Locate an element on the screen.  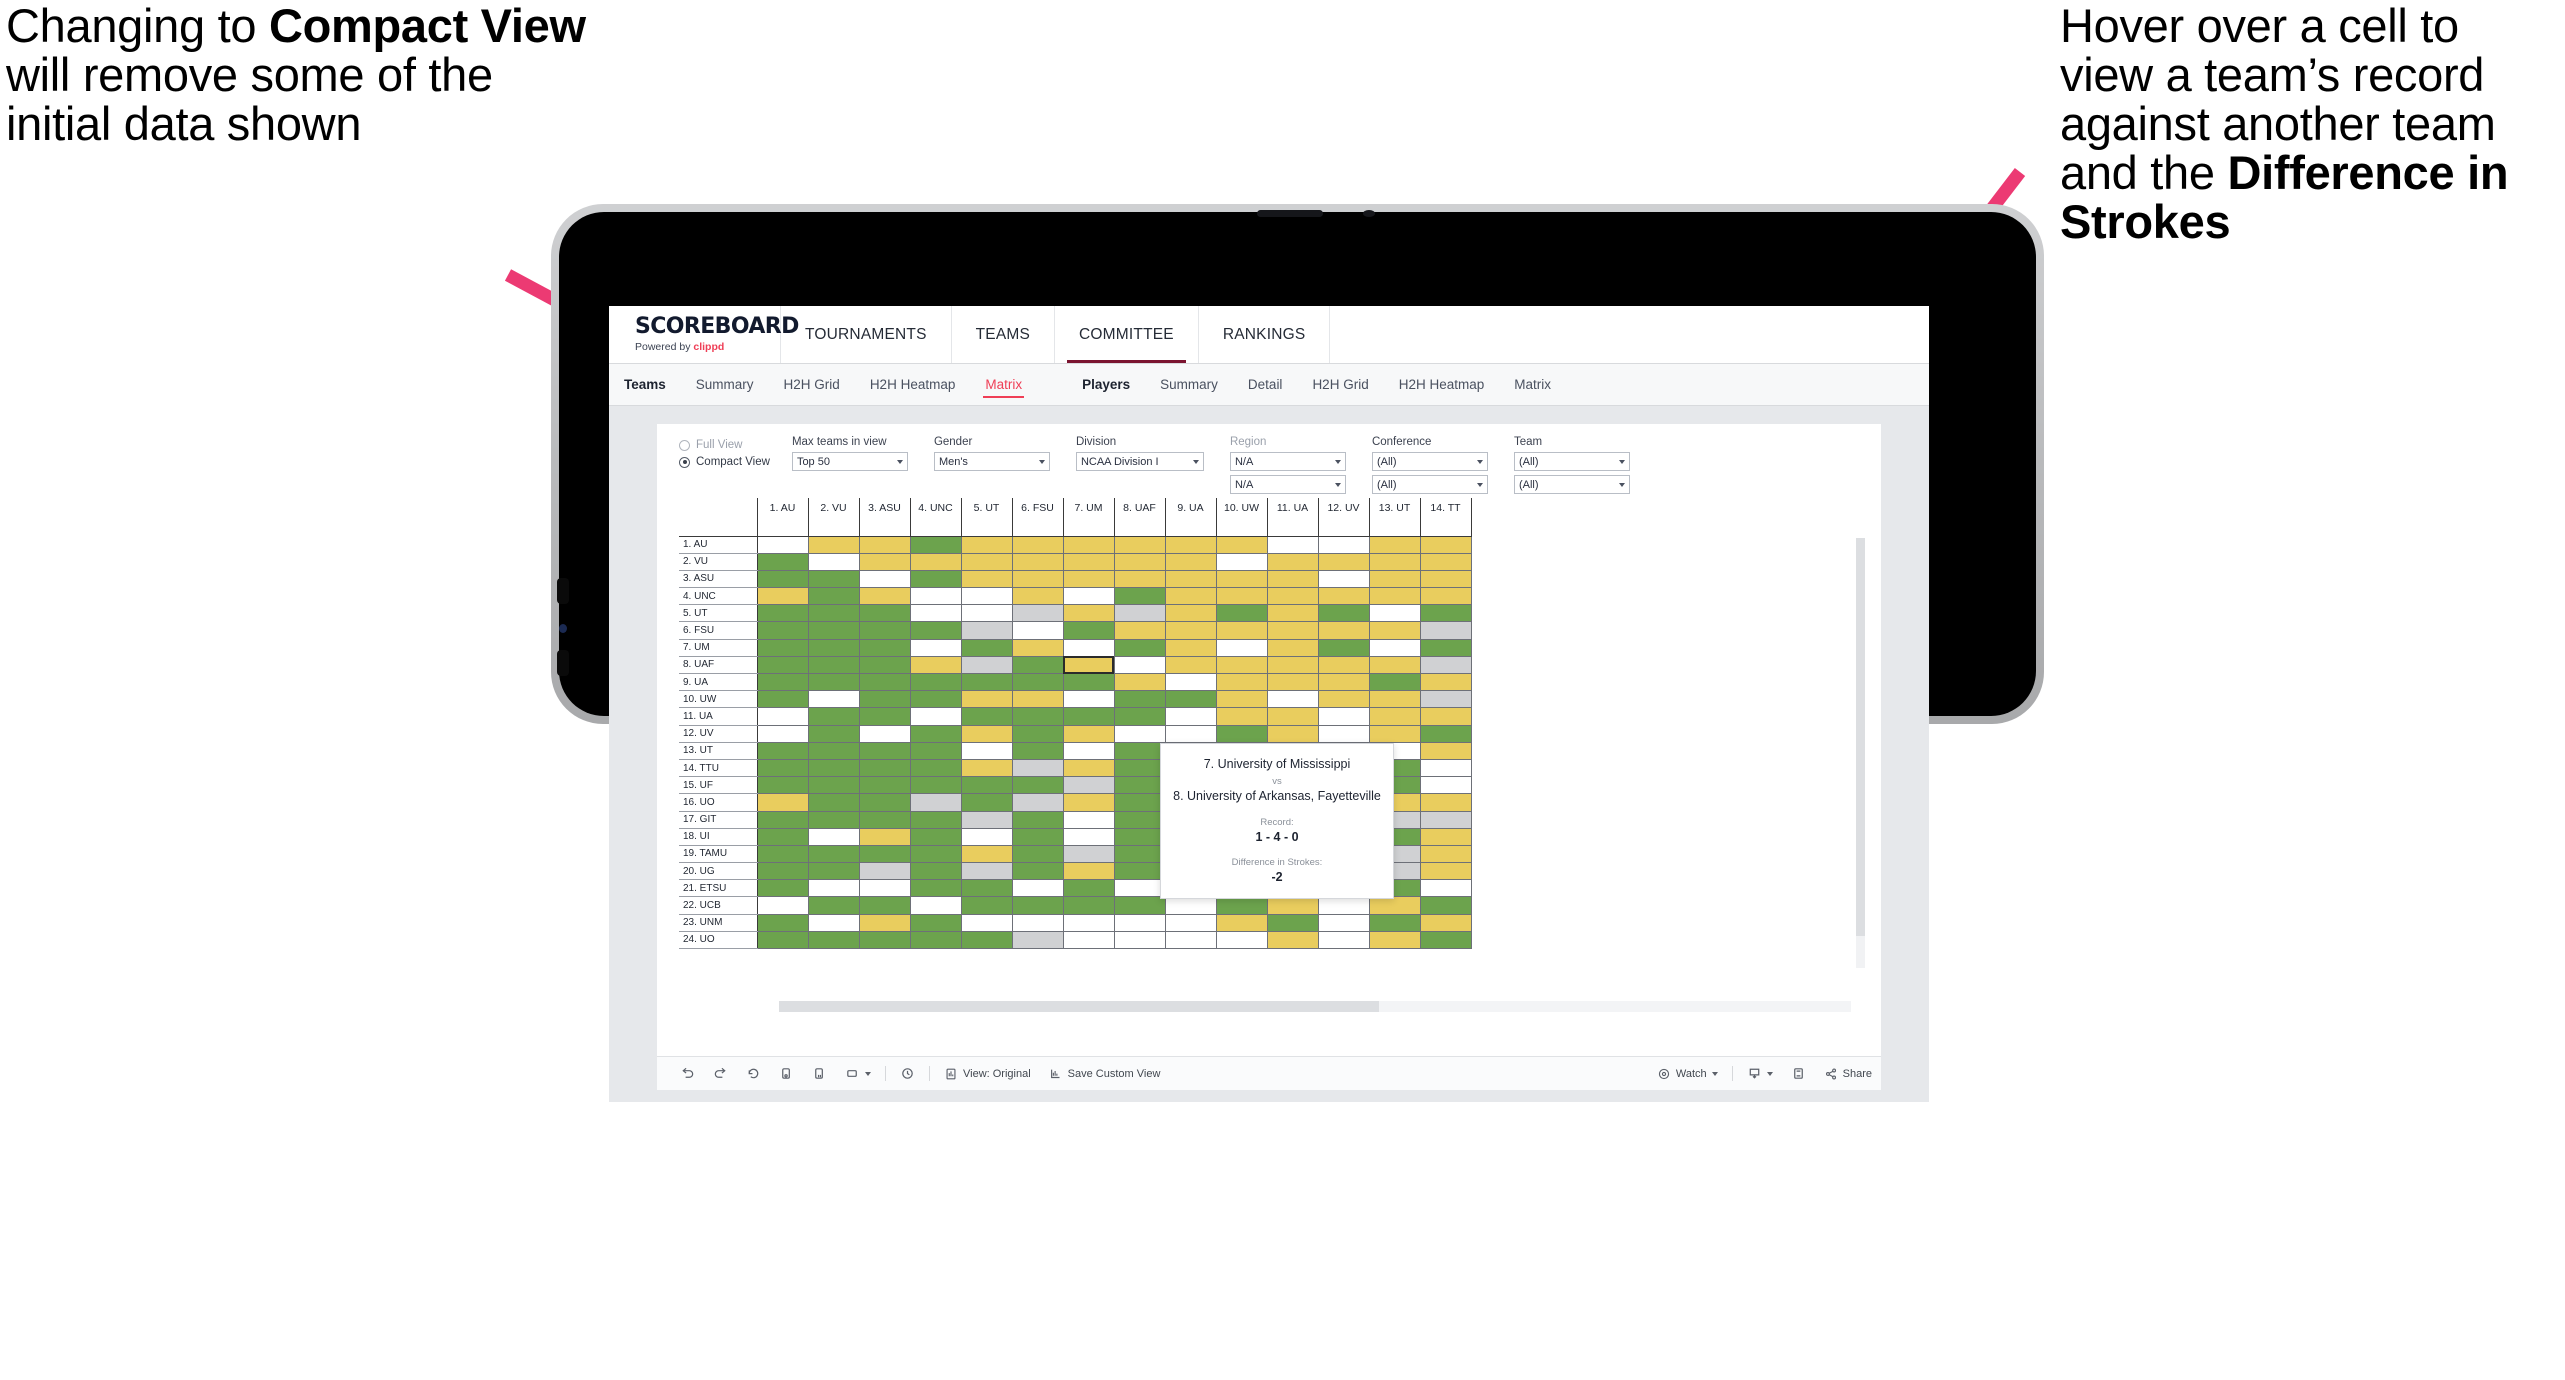
matrix-column-header: 6. FSU is located at coordinates (1038, 517).